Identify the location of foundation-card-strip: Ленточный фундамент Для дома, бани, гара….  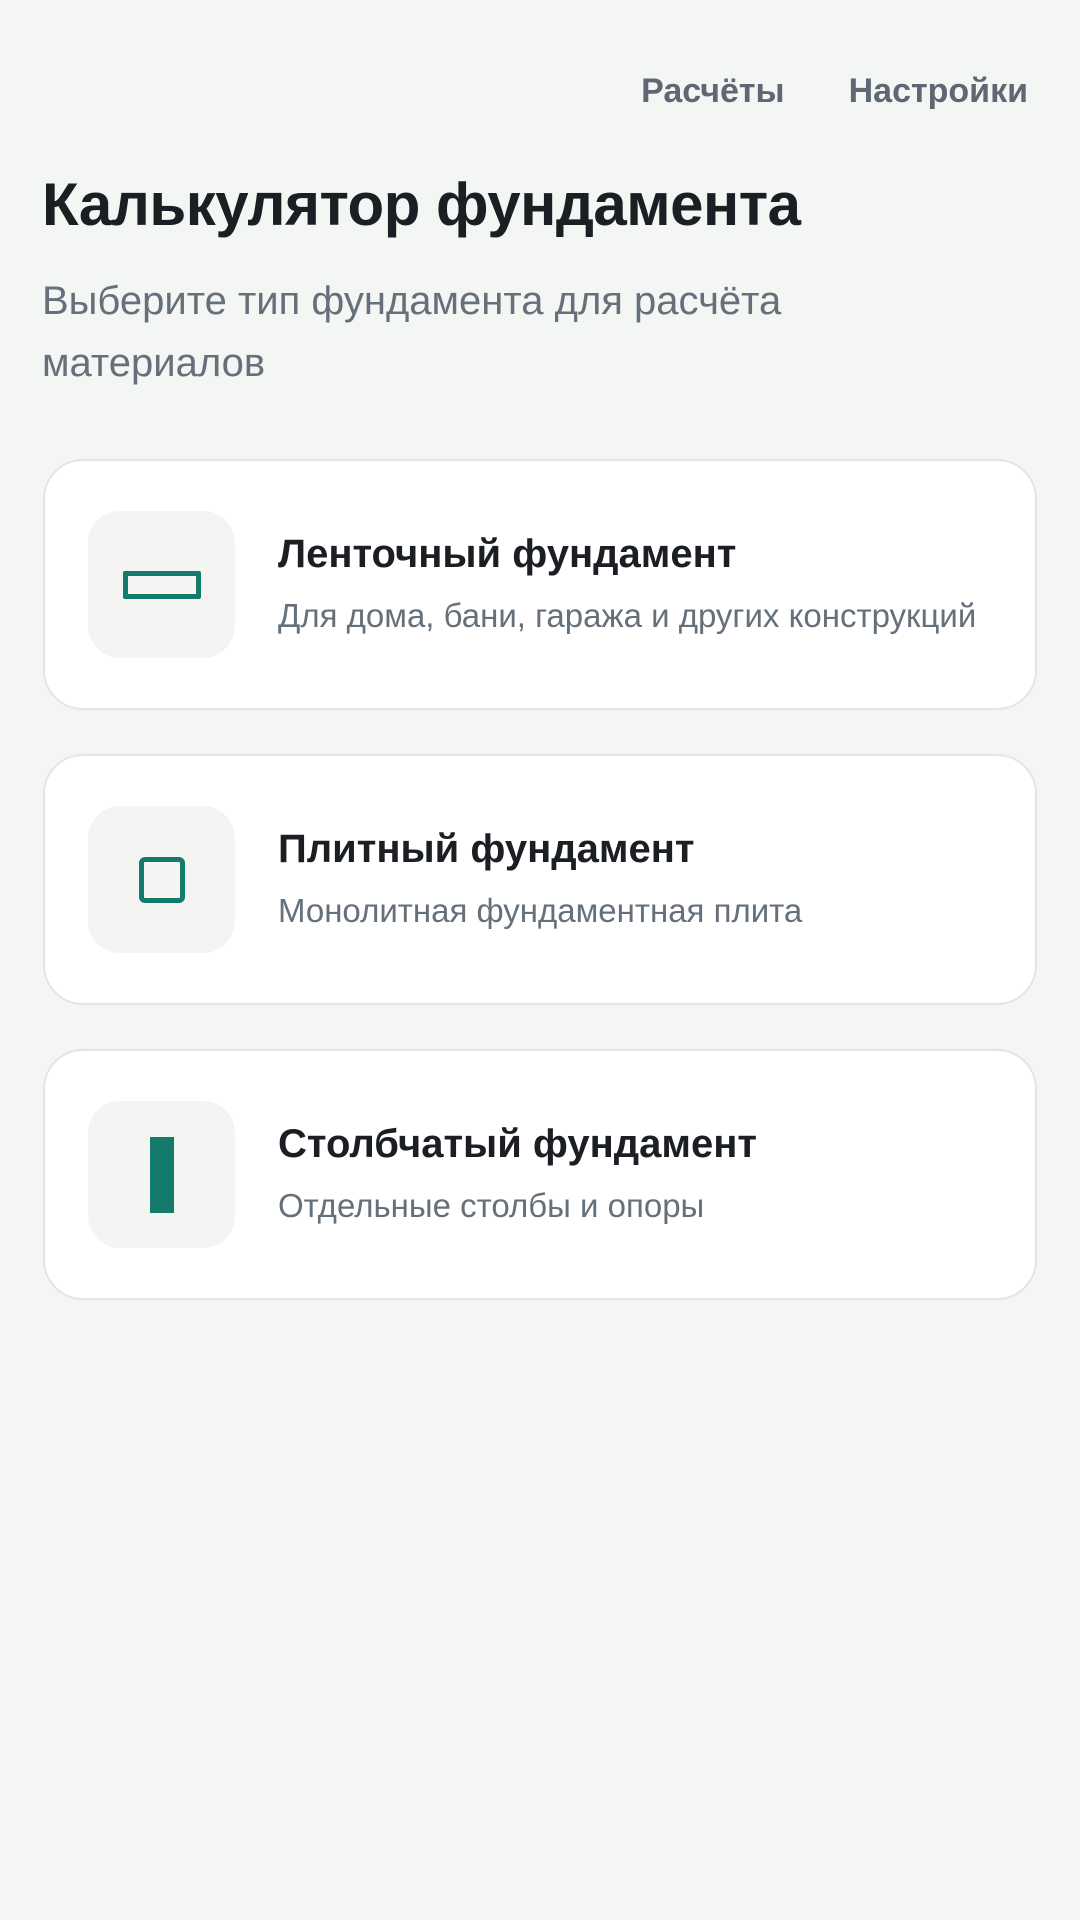
(540, 584).